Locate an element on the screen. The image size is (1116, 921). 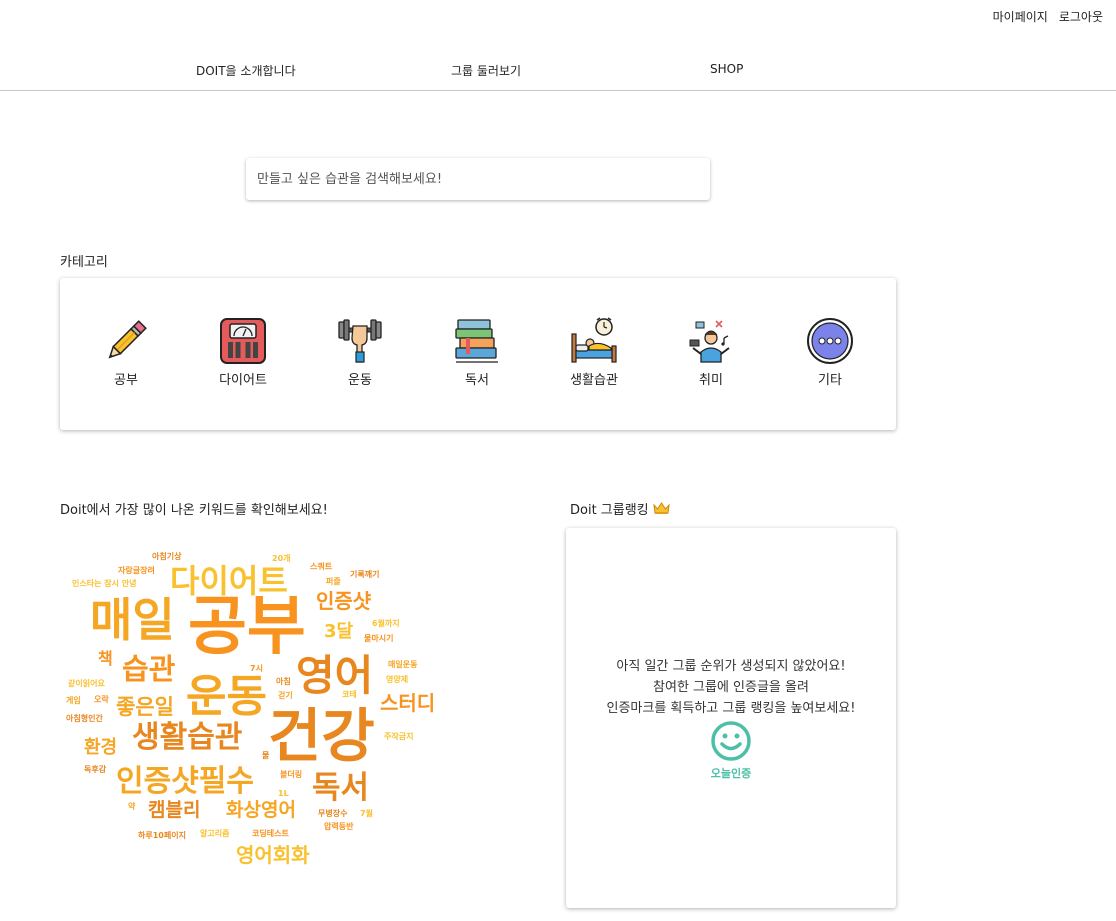
today-cert-button: 오늘인증 is located at coordinates (731, 773).